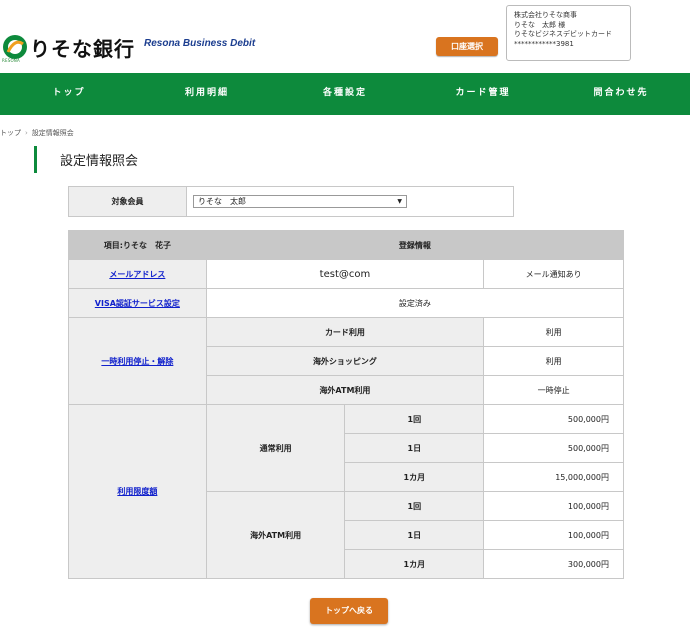 Image resolution: width=690 pixels, height=631 pixels. I want to click on email-value: test@com, so click(345, 274).